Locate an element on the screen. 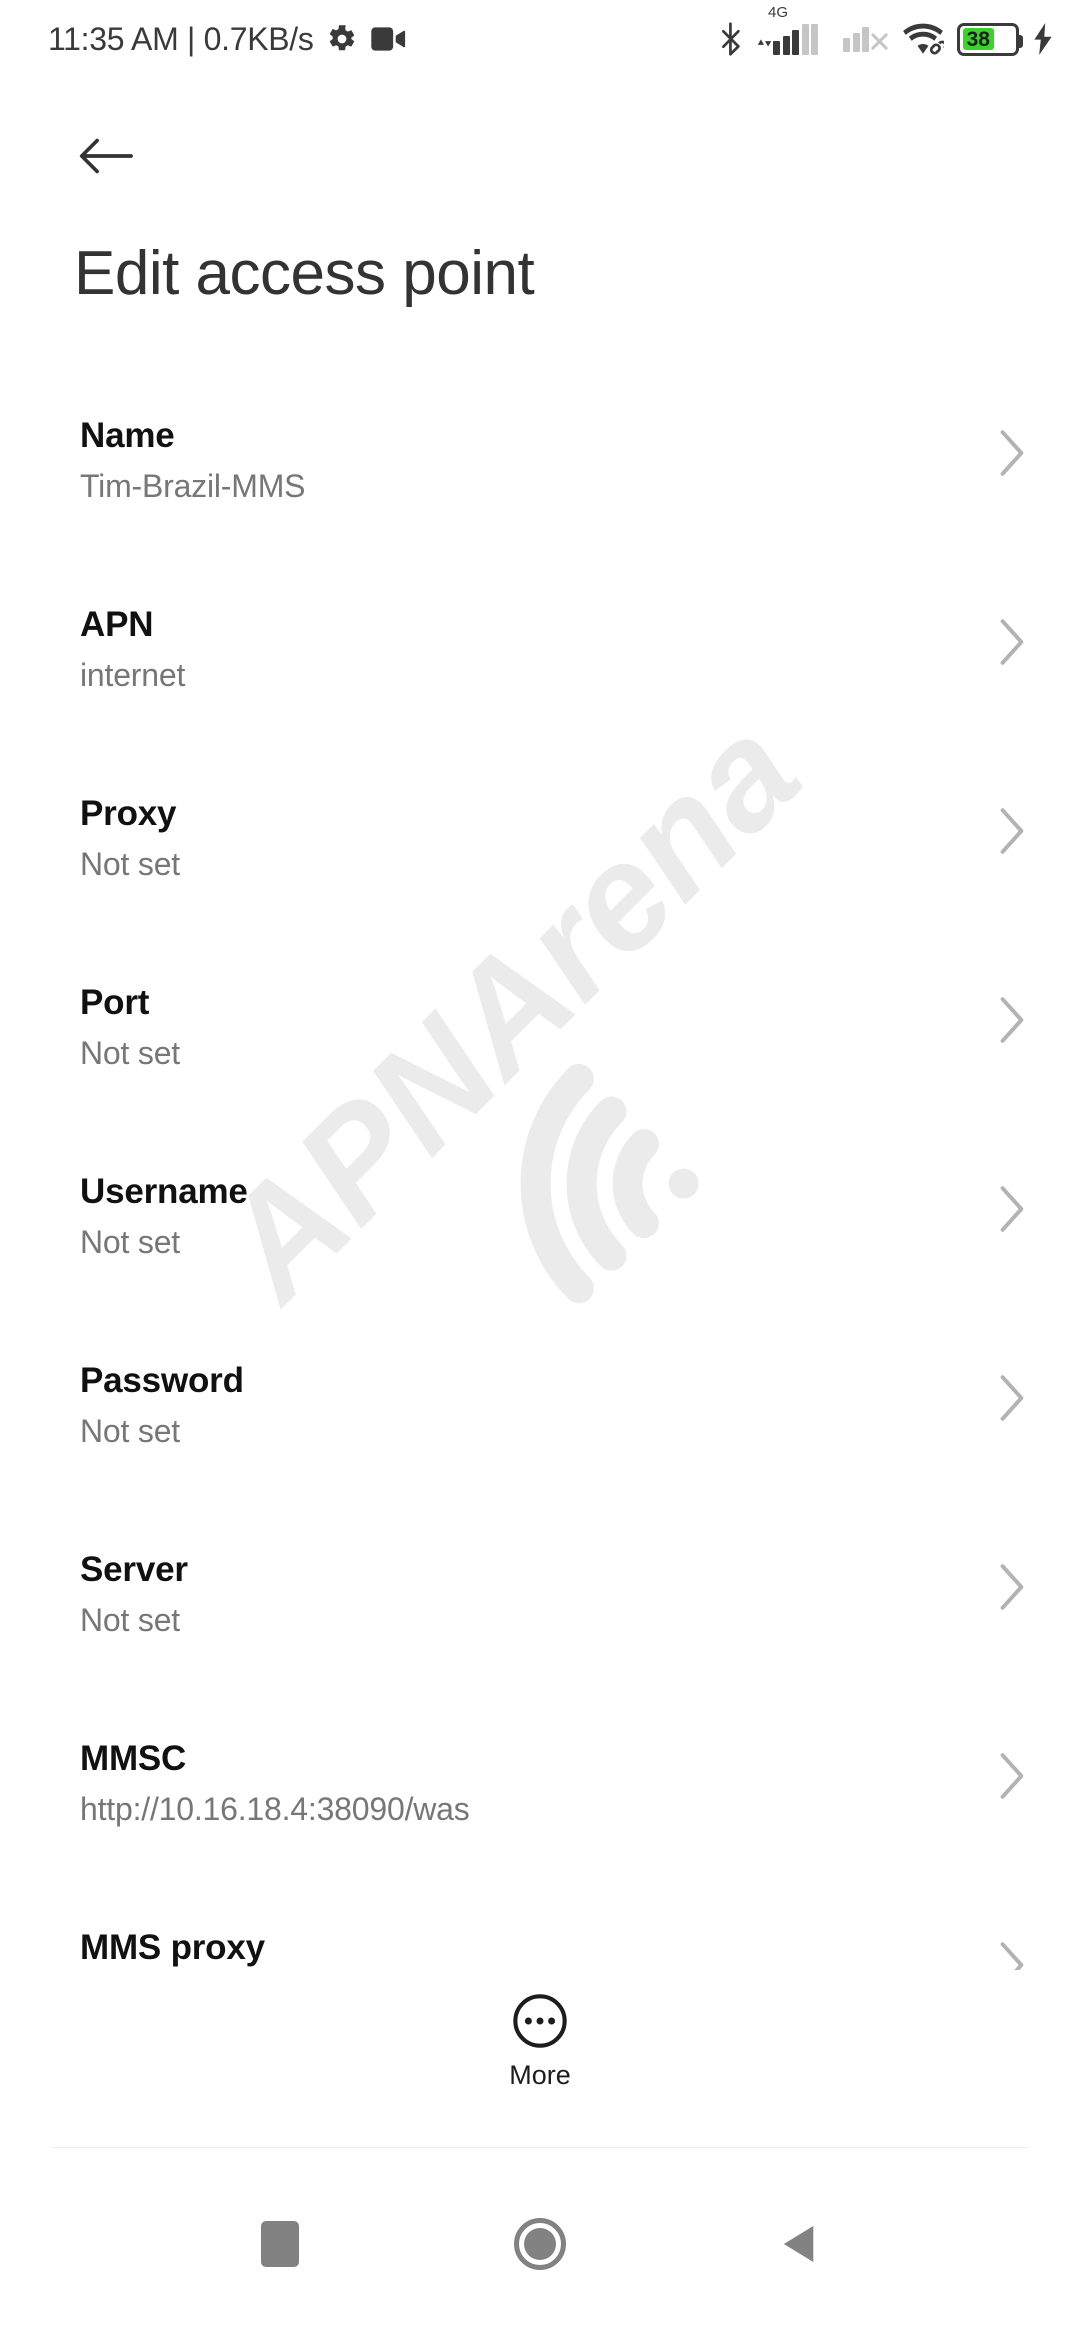  home-circle-icon is located at coordinates (540, 2244).